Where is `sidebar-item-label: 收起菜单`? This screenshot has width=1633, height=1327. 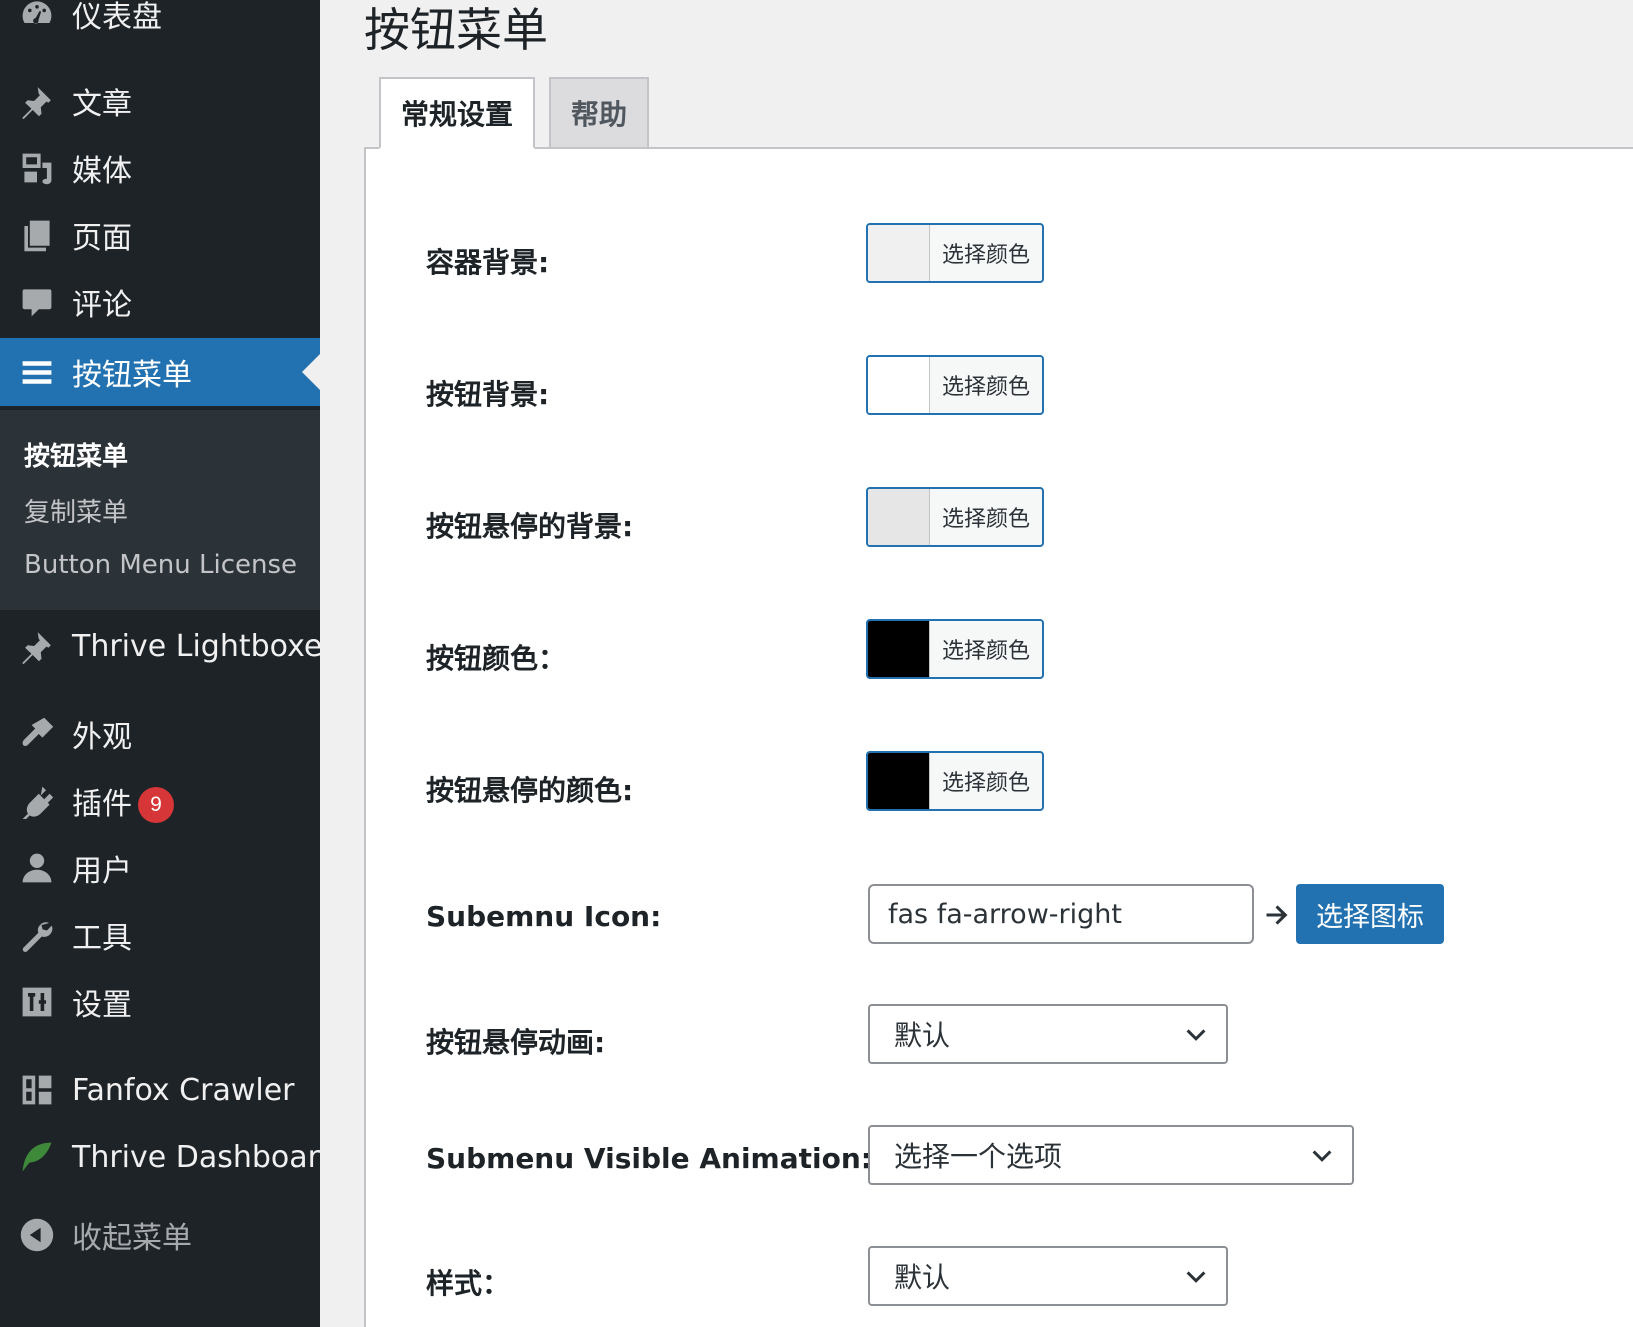 sidebar-item-label: 收起菜单 is located at coordinates (132, 1238).